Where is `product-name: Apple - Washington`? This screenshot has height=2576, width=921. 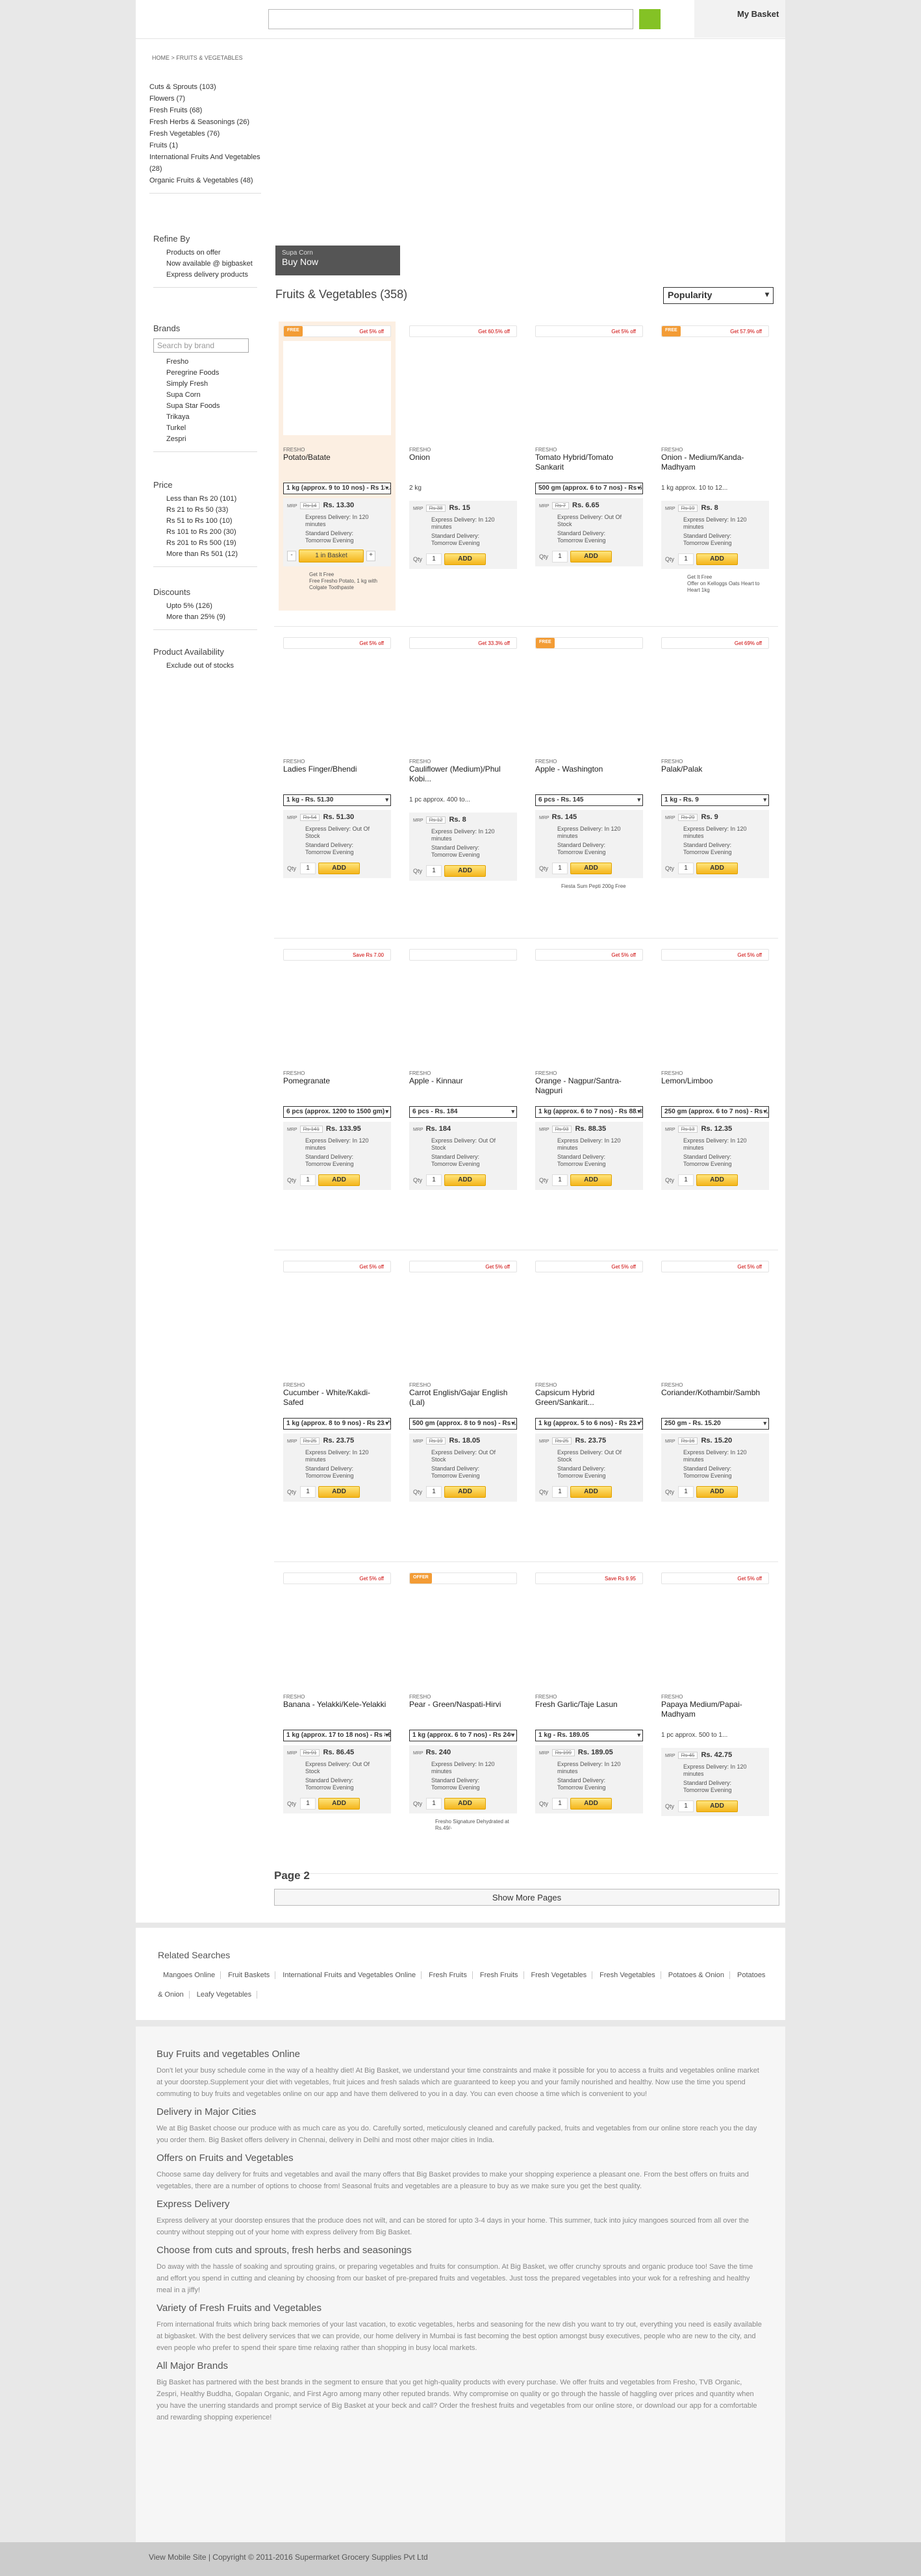 product-name: Apple - Washington is located at coordinates (589, 779).